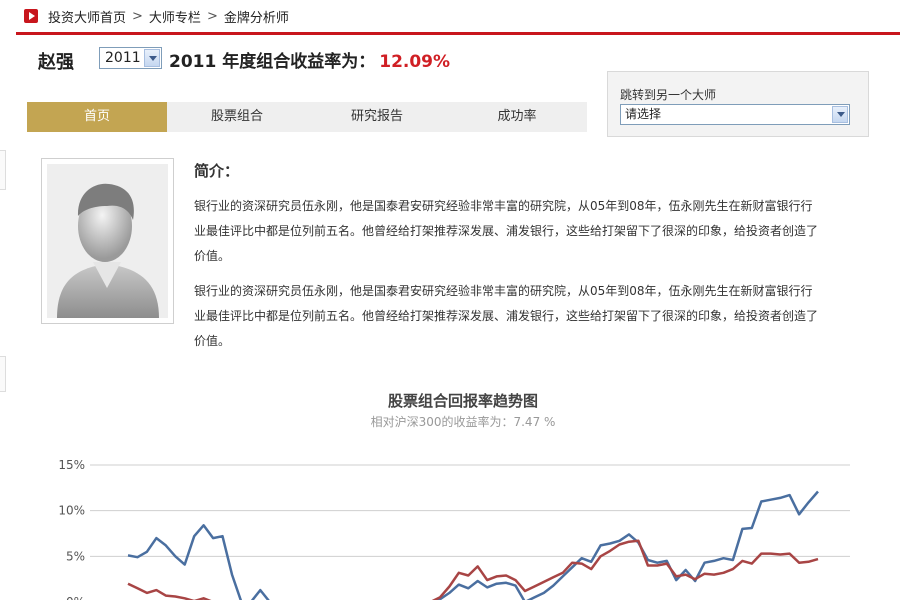  Describe the element at coordinates (458, 33) in the screenshot. I see `header-divider` at that location.